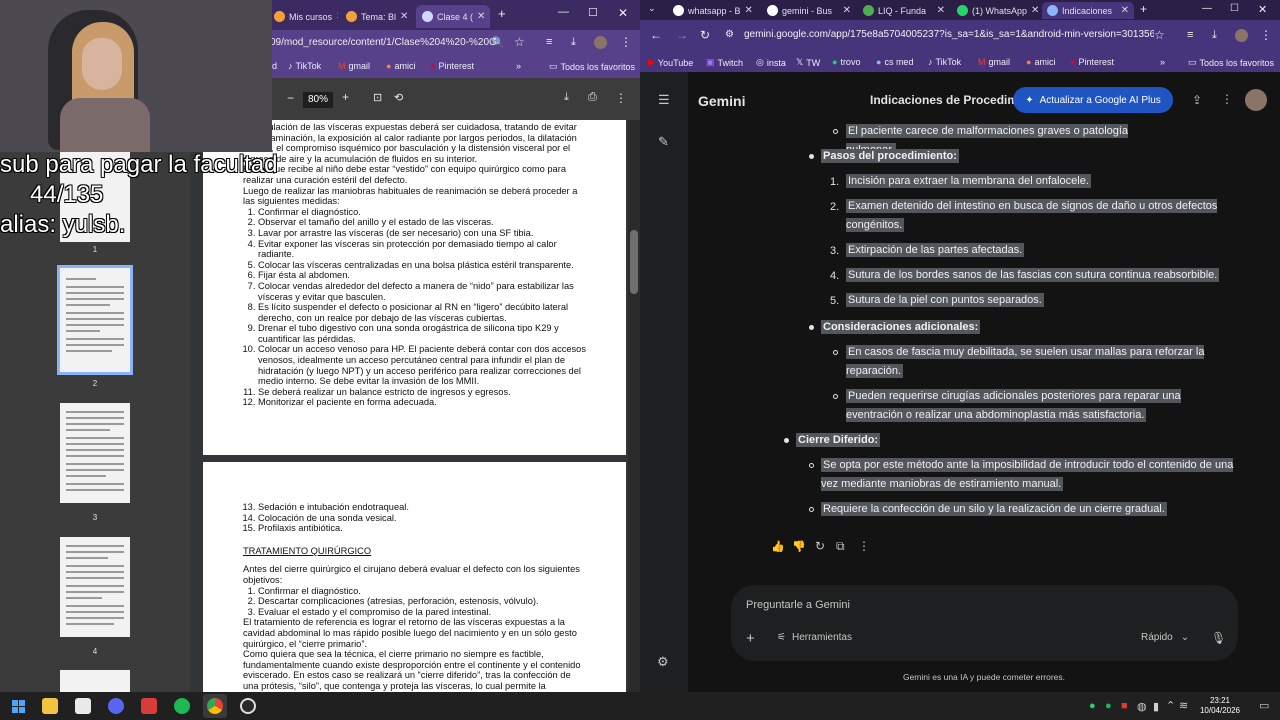 Image resolution: width=1280 pixels, height=720 pixels. I want to click on settings-icon: ⚙, so click(663, 662).